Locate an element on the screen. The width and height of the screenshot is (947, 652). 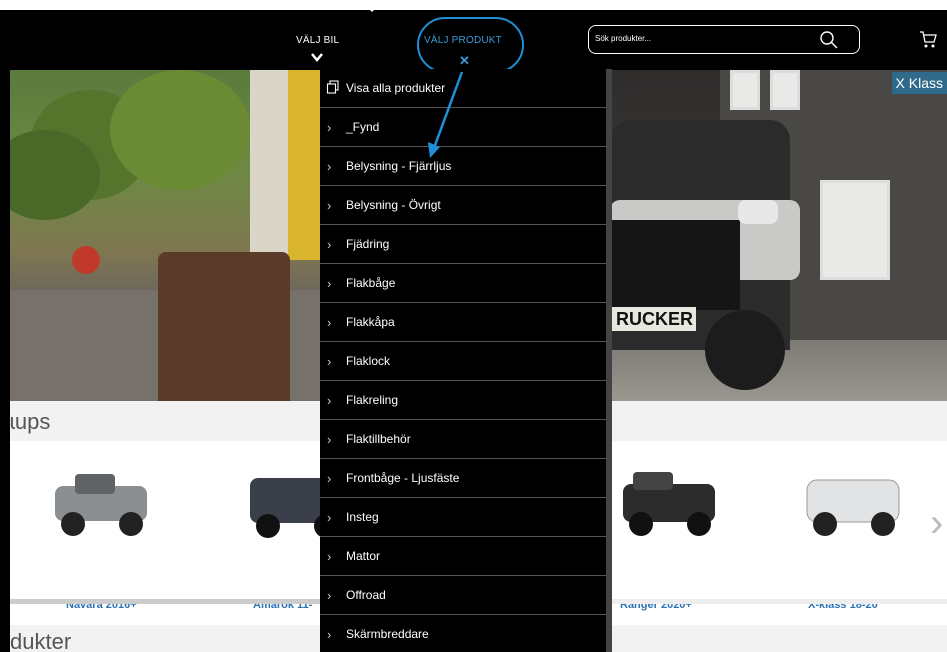
pickups-title: ɩups is located at coordinates (30, 421).